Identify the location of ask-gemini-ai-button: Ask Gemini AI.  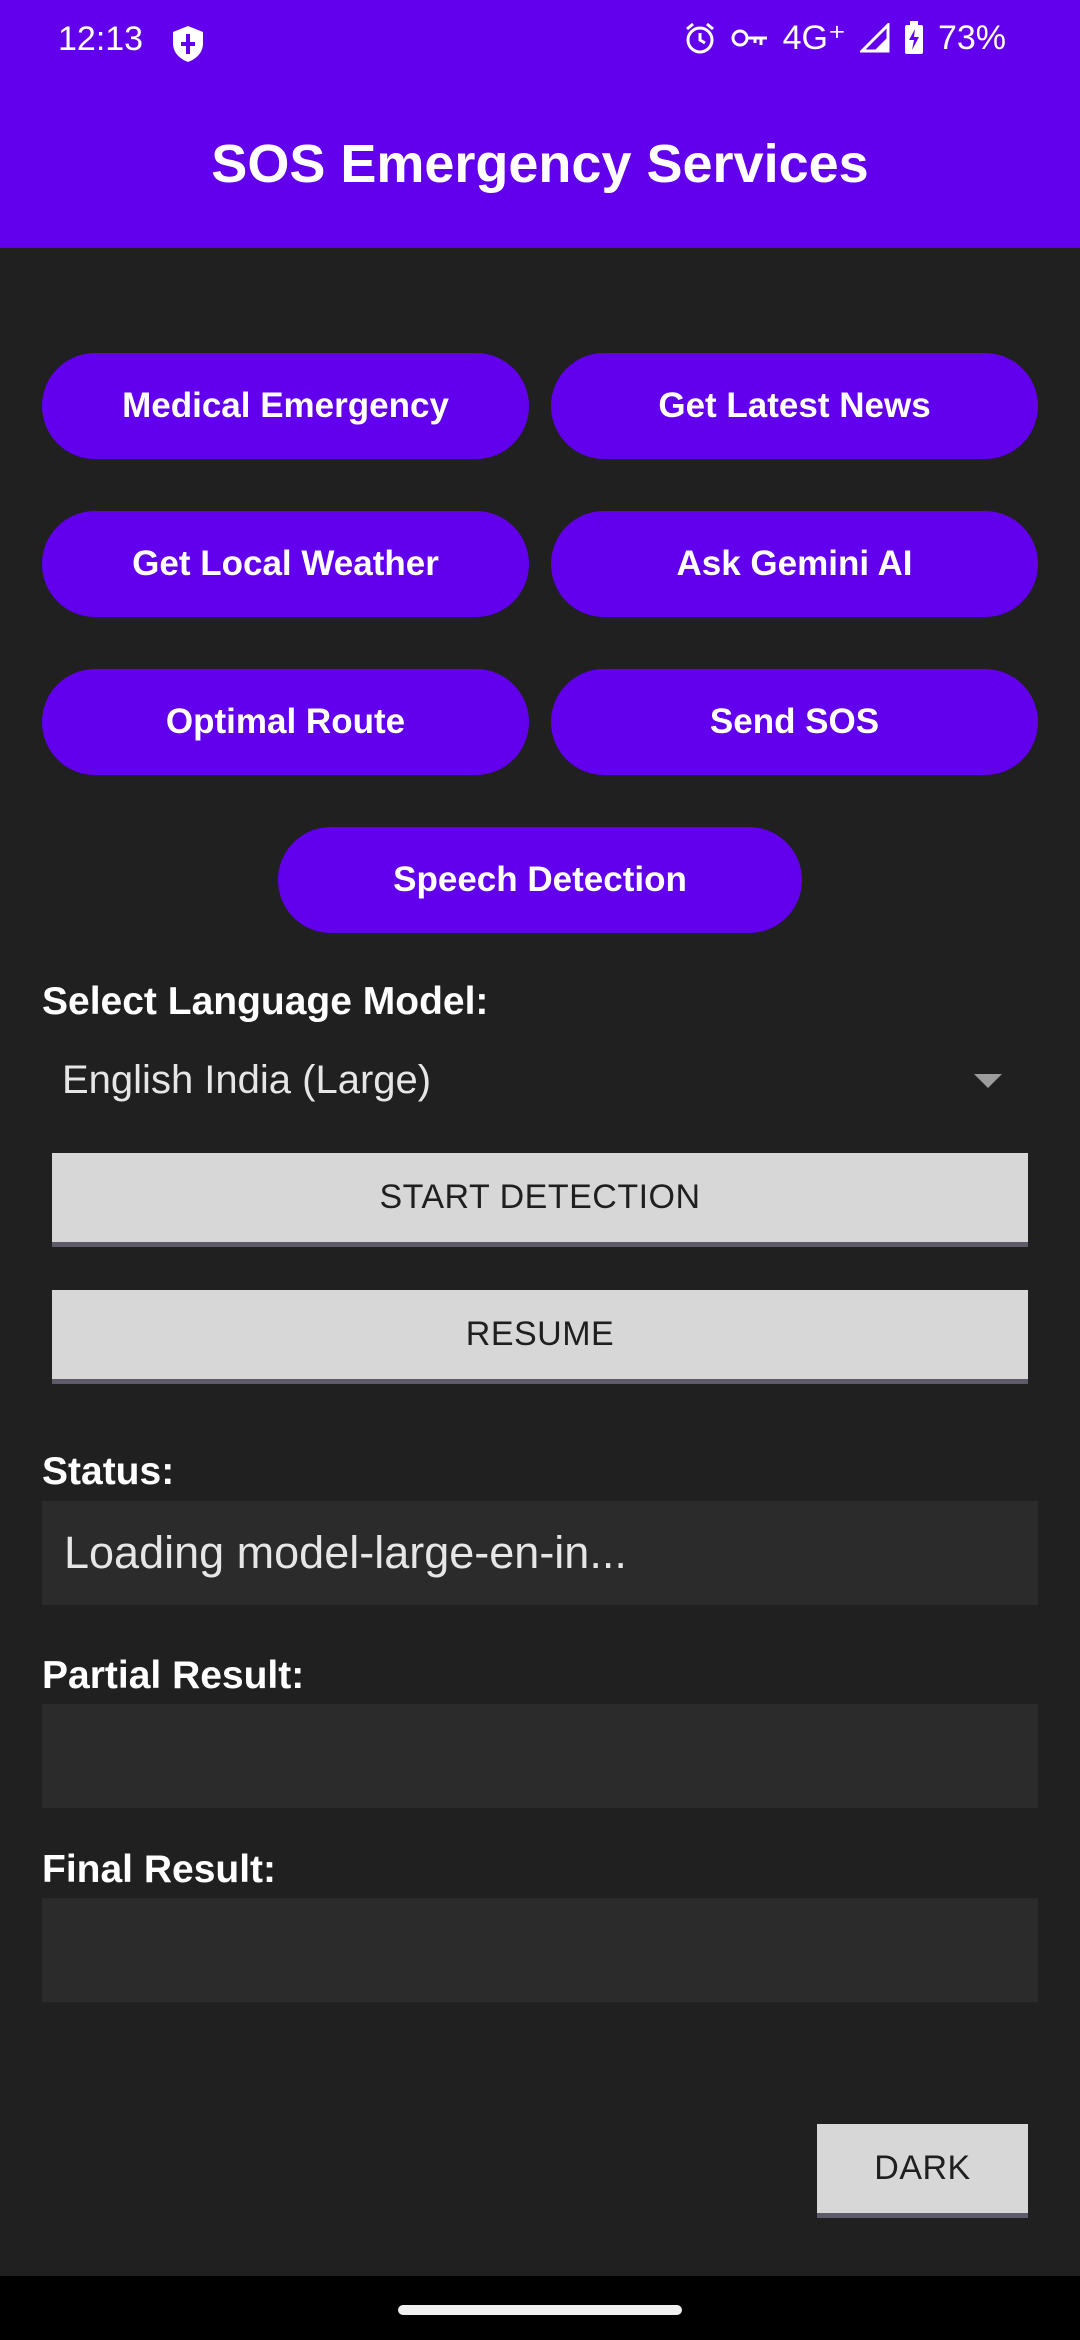
(794, 564).